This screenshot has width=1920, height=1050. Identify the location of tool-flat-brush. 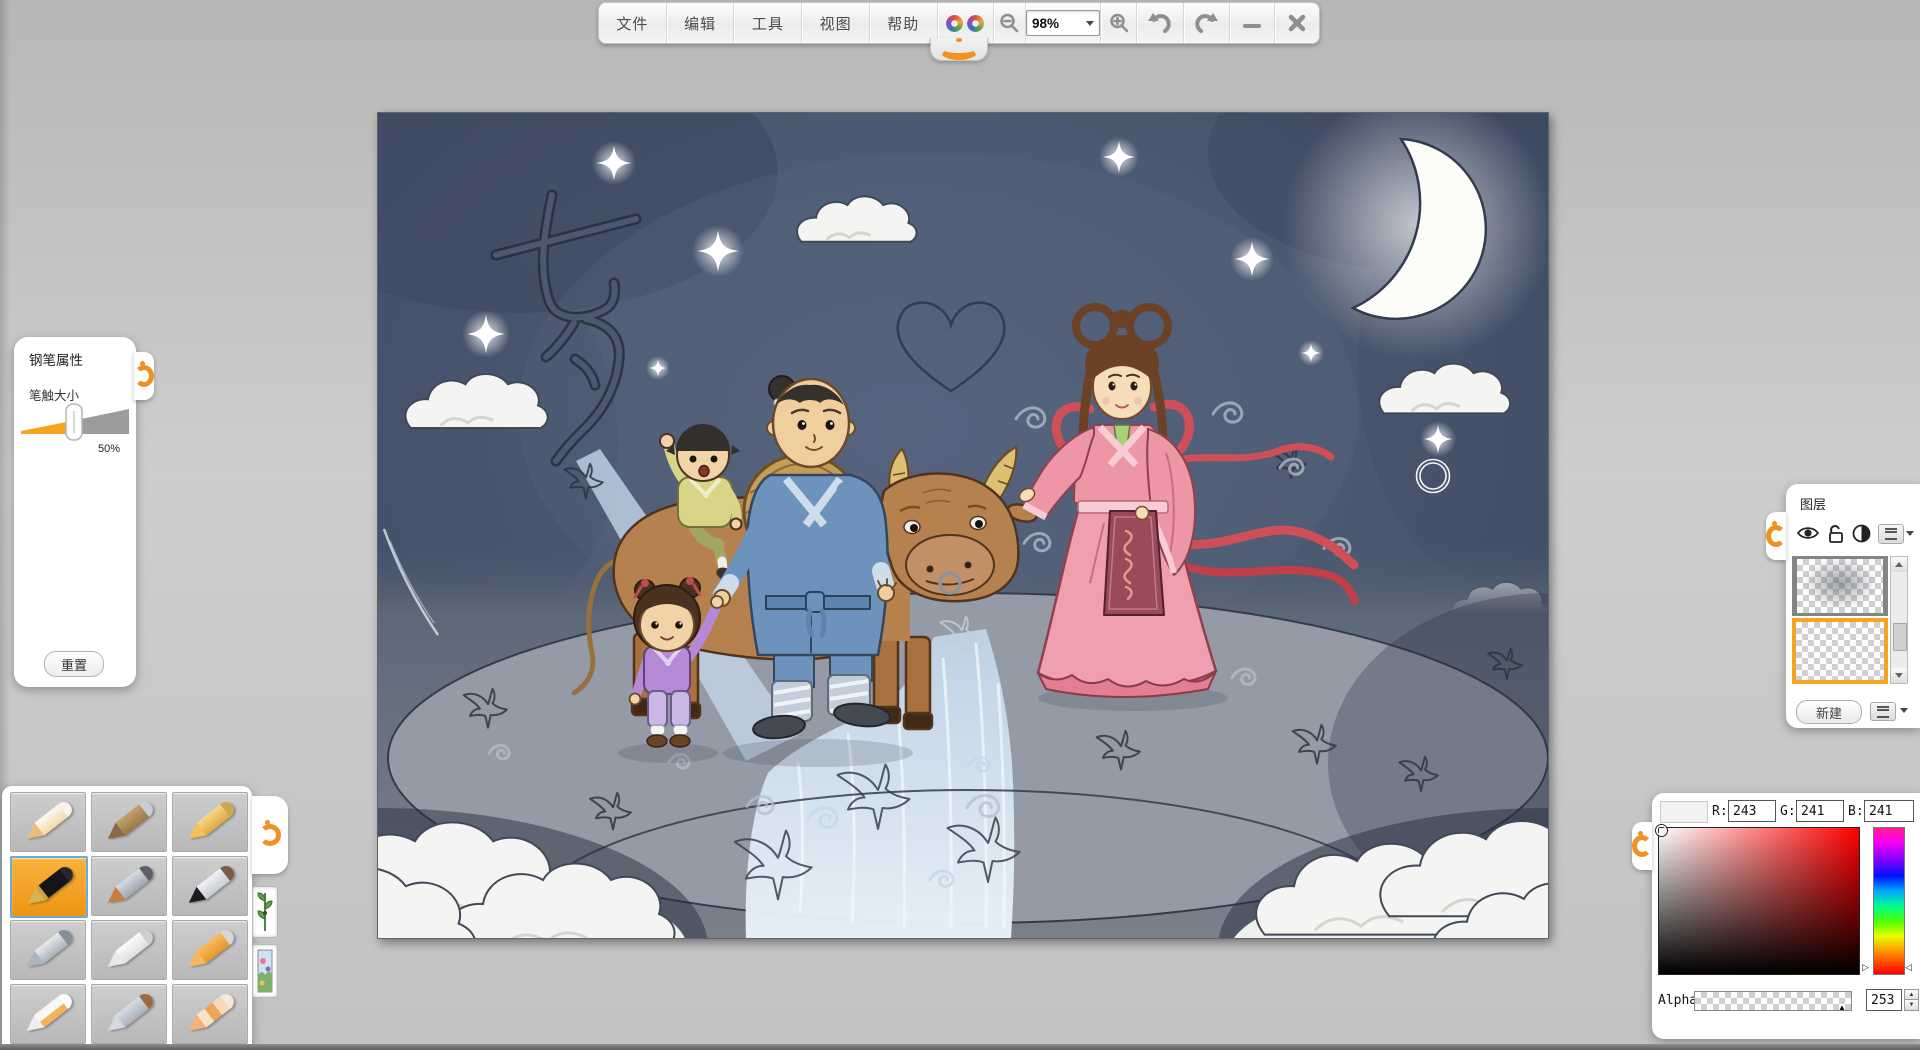
(129, 886).